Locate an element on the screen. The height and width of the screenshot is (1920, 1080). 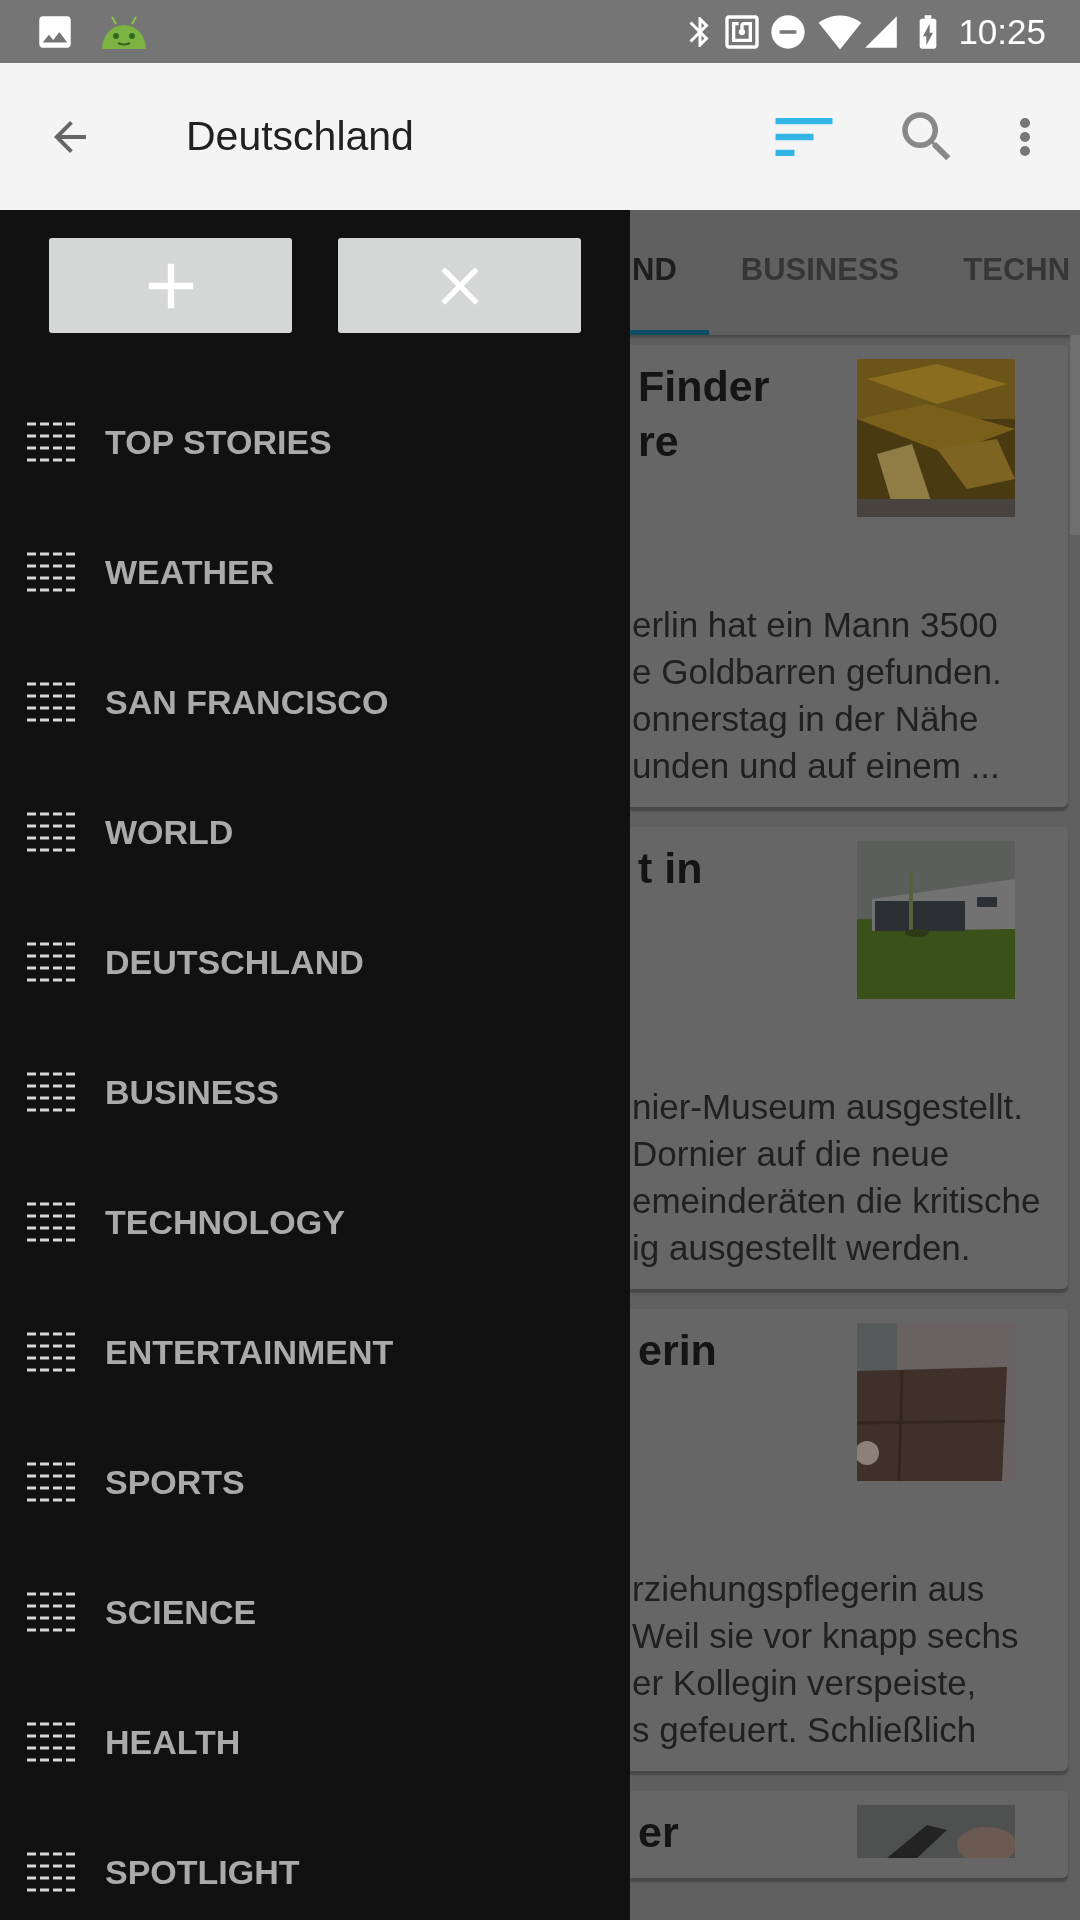
article-summary: erlin hat ein Mann 3500 is located at coordinates (815, 625).